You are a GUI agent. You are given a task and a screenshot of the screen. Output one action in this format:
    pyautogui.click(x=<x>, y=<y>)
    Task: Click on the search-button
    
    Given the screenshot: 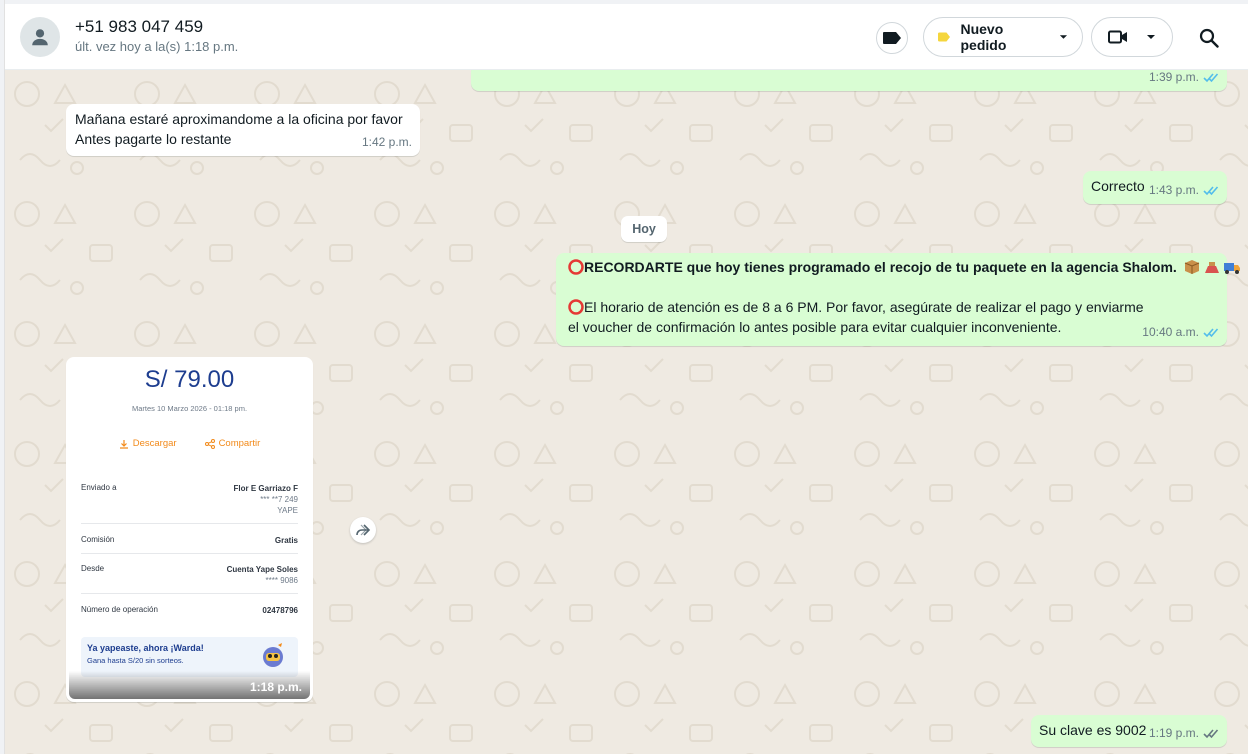 What is the action you would take?
    pyautogui.click(x=1209, y=38)
    